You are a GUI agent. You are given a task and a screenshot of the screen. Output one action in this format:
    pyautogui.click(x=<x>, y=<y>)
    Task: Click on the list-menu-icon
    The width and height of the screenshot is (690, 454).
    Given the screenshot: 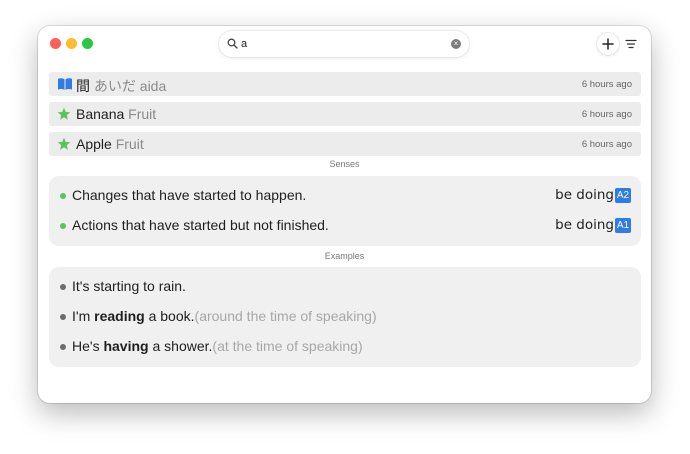 What is the action you would take?
    pyautogui.click(x=631, y=44)
    